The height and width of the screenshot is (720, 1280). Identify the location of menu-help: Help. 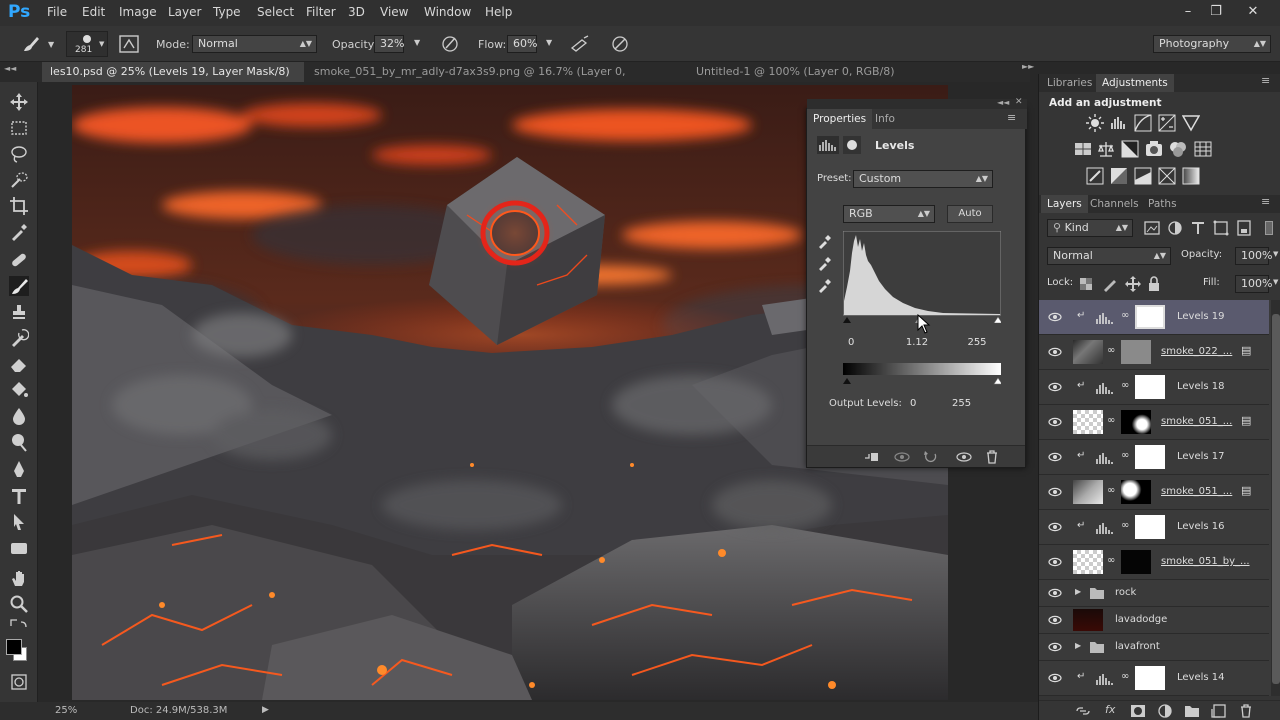
(498, 12).